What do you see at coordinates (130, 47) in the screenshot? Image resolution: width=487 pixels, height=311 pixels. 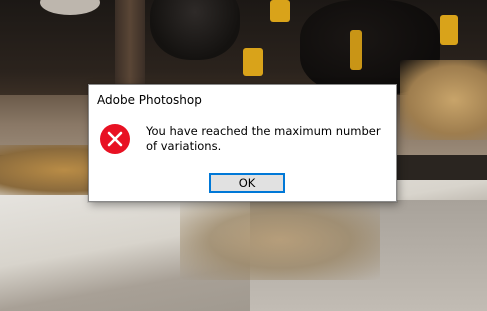 I see `background-post` at bounding box center [130, 47].